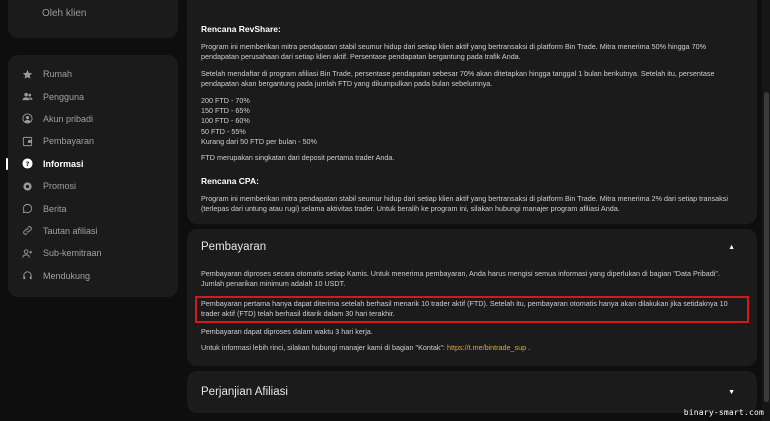 Image resolution: width=770 pixels, height=421 pixels. What do you see at coordinates (472, 247) in the screenshot?
I see `payment-header: Pembayaran ▲` at bounding box center [472, 247].